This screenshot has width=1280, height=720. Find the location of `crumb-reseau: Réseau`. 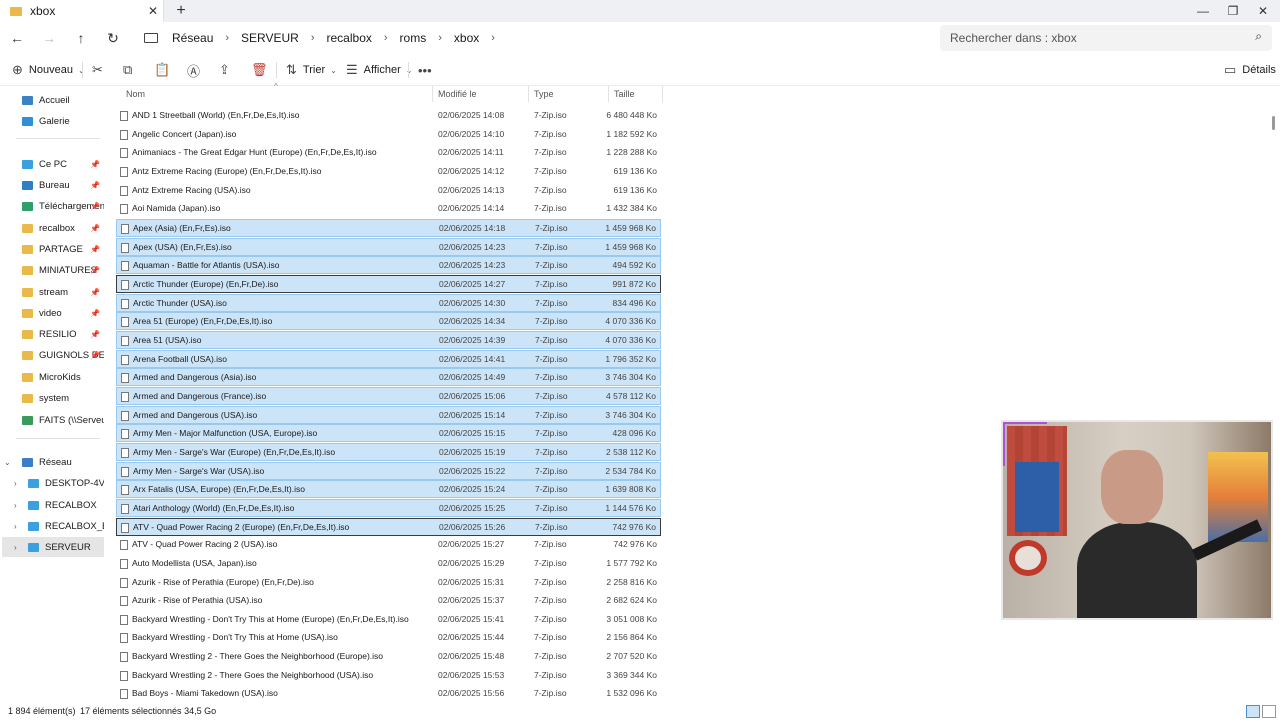

crumb-reseau: Réseau is located at coordinates (192, 38).